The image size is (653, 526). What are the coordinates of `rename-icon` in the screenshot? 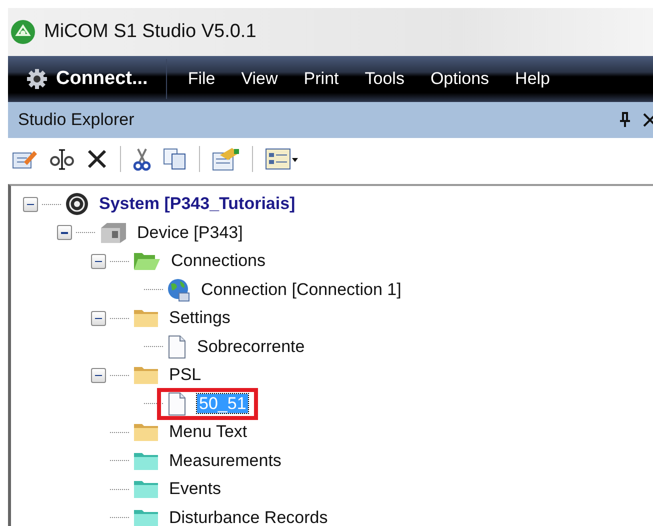 It's located at (62, 159).